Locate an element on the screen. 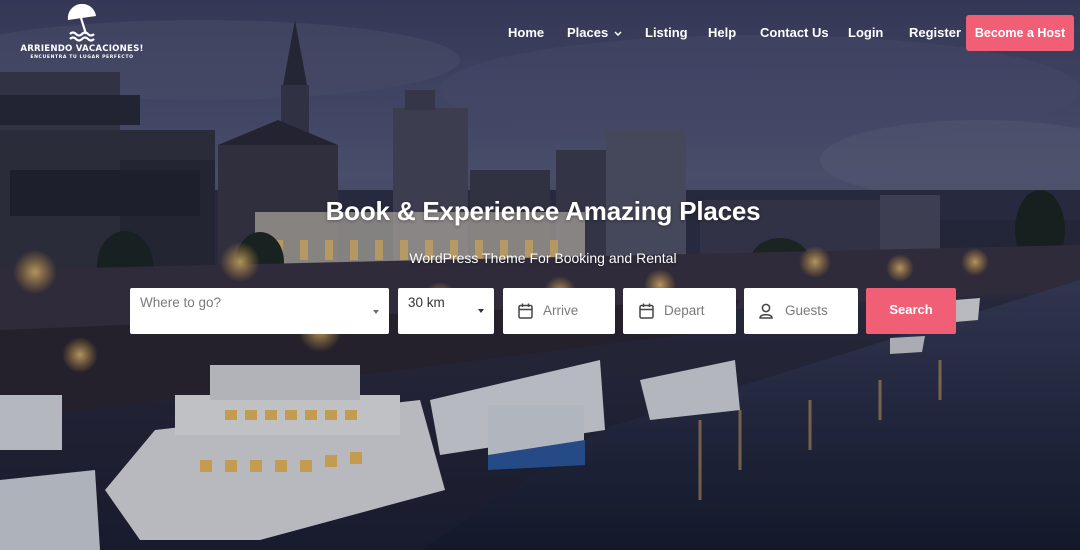 The image size is (1080, 550). nav-login: Login is located at coordinates (865, 32).